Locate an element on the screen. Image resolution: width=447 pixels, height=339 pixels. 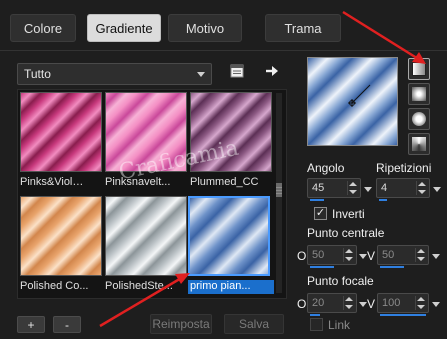
red-arrow-top is located at coordinates (384, 37).